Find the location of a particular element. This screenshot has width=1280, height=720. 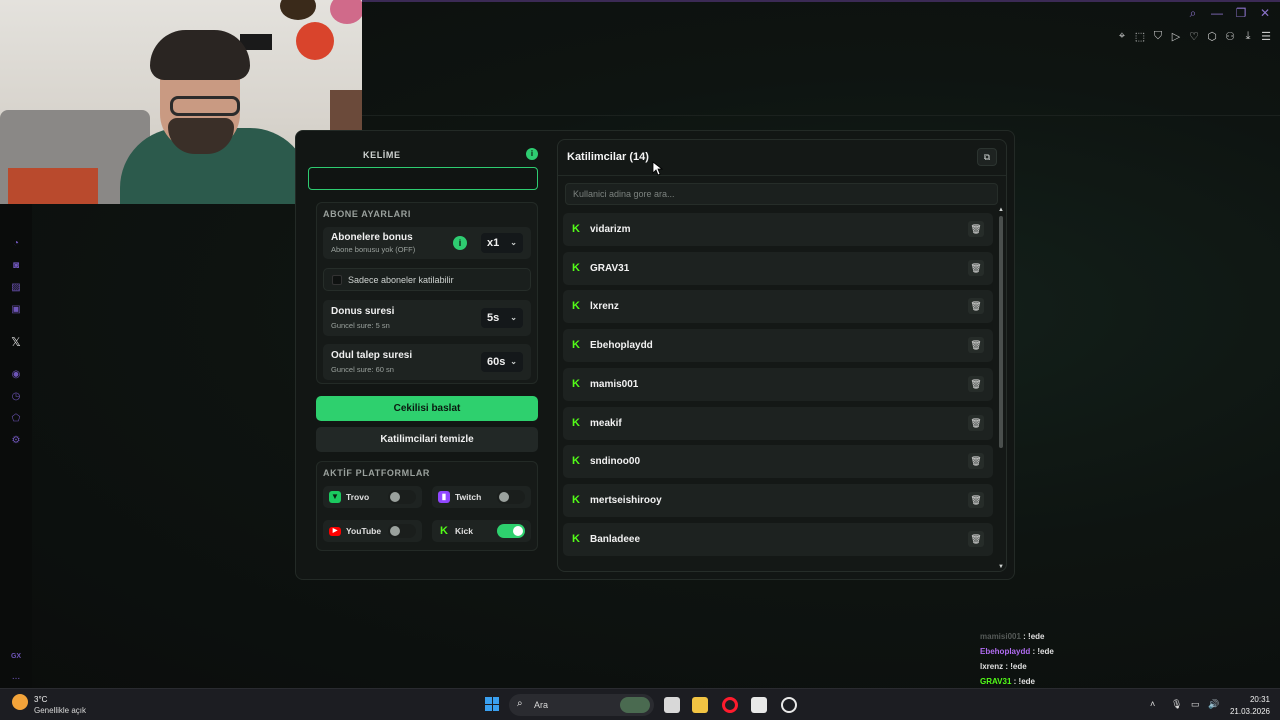

extensions-icon: ⬡ is located at coordinates (1212, 36).